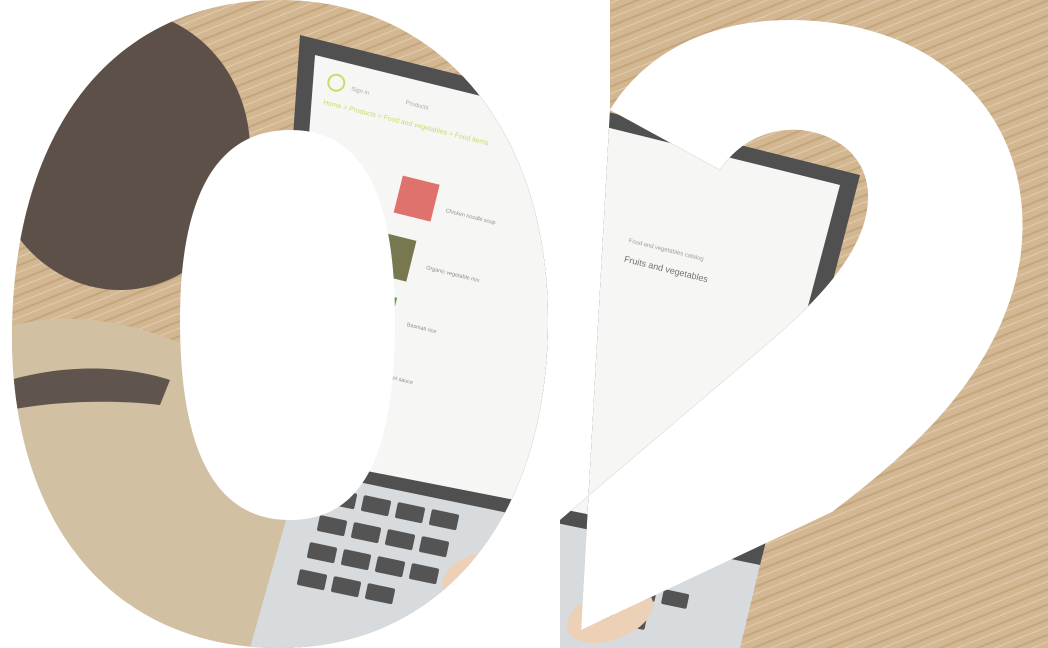 Image resolution: width=1048 pixels, height=648 pixels. What do you see at coordinates (287, 325) in the screenshot?
I see `digit-zero-counter` at bounding box center [287, 325].